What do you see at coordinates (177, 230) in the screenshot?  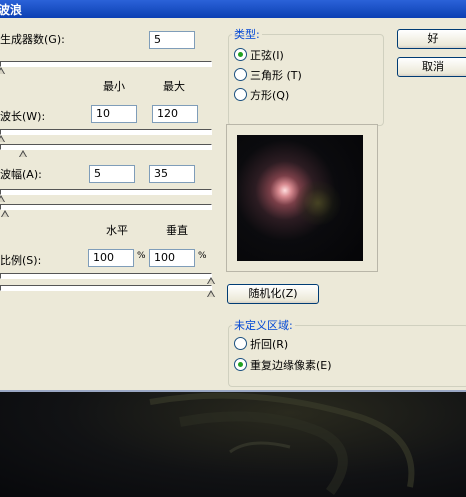 I see `col-vertical-label: 垂直` at bounding box center [177, 230].